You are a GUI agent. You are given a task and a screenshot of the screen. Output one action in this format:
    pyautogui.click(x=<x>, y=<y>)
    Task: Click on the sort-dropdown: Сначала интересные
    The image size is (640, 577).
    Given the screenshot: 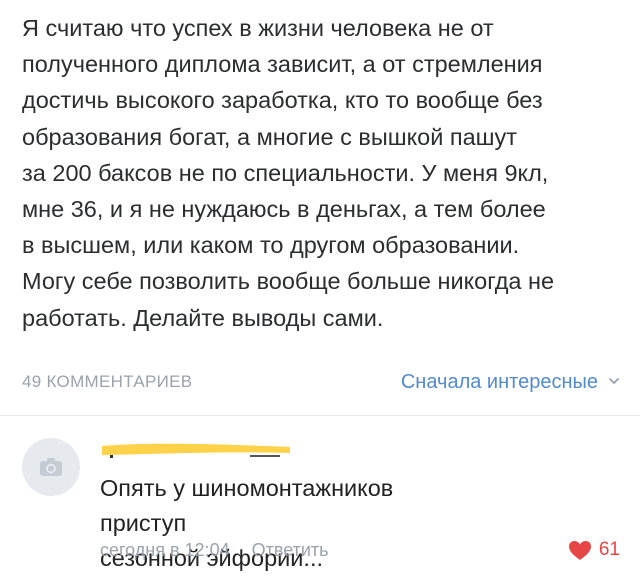 What is the action you would take?
    pyautogui.click(x=510, y=382)
    